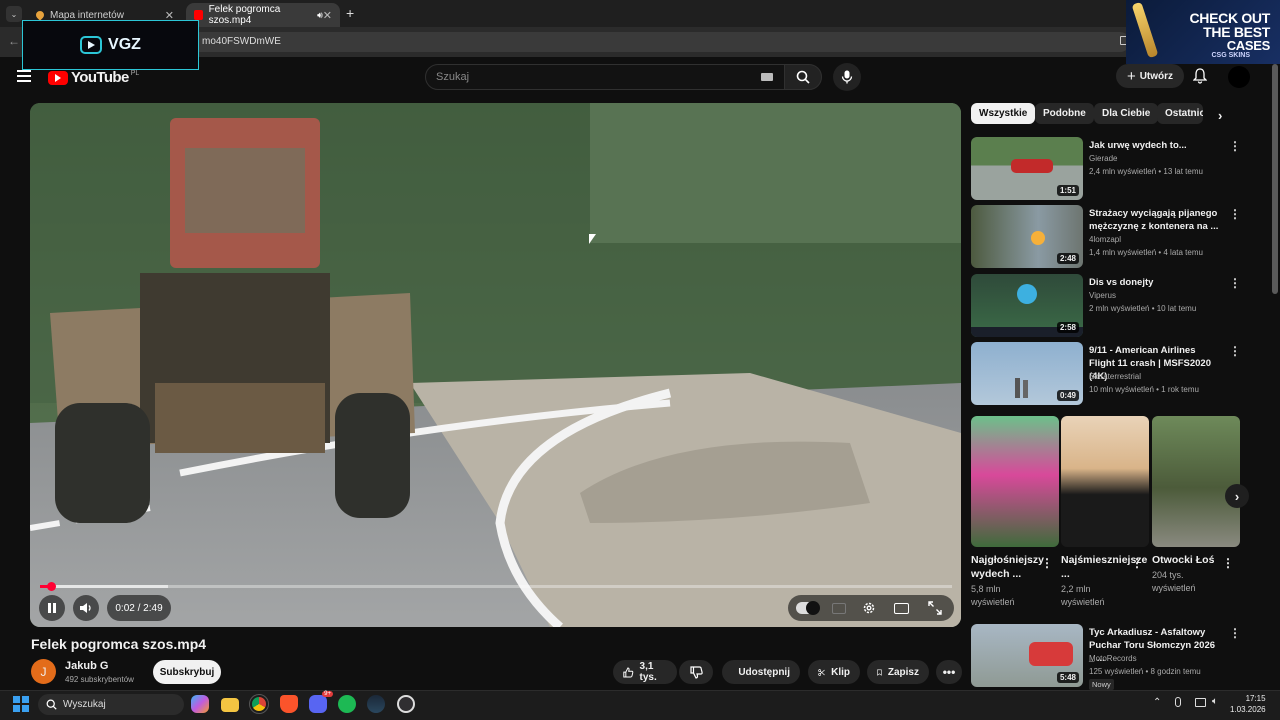 This screenshot has width=1280, height=720. Describe the element at coordinates (901, 608) in the screenshot. I see `theater-mode-icon` at that location.